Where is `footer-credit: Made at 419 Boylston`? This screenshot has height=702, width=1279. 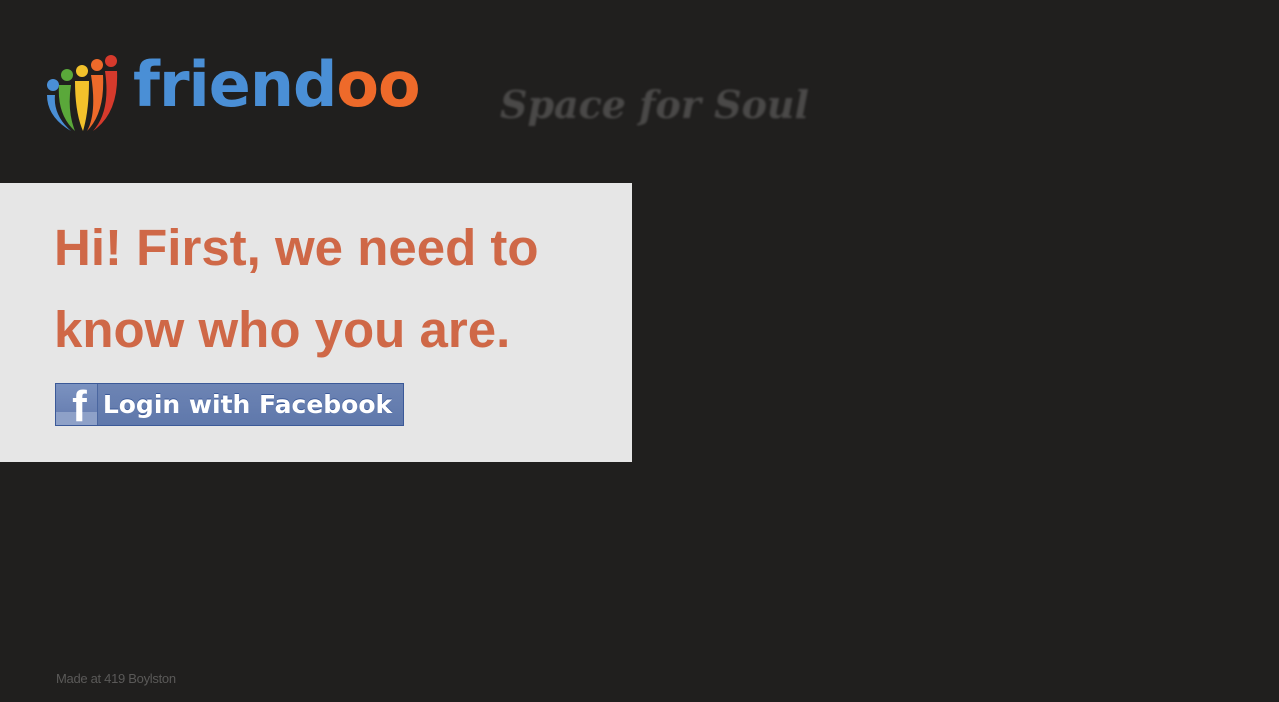 footer-credit: Made at 419 Boylston is located at coordinates (116, 678).